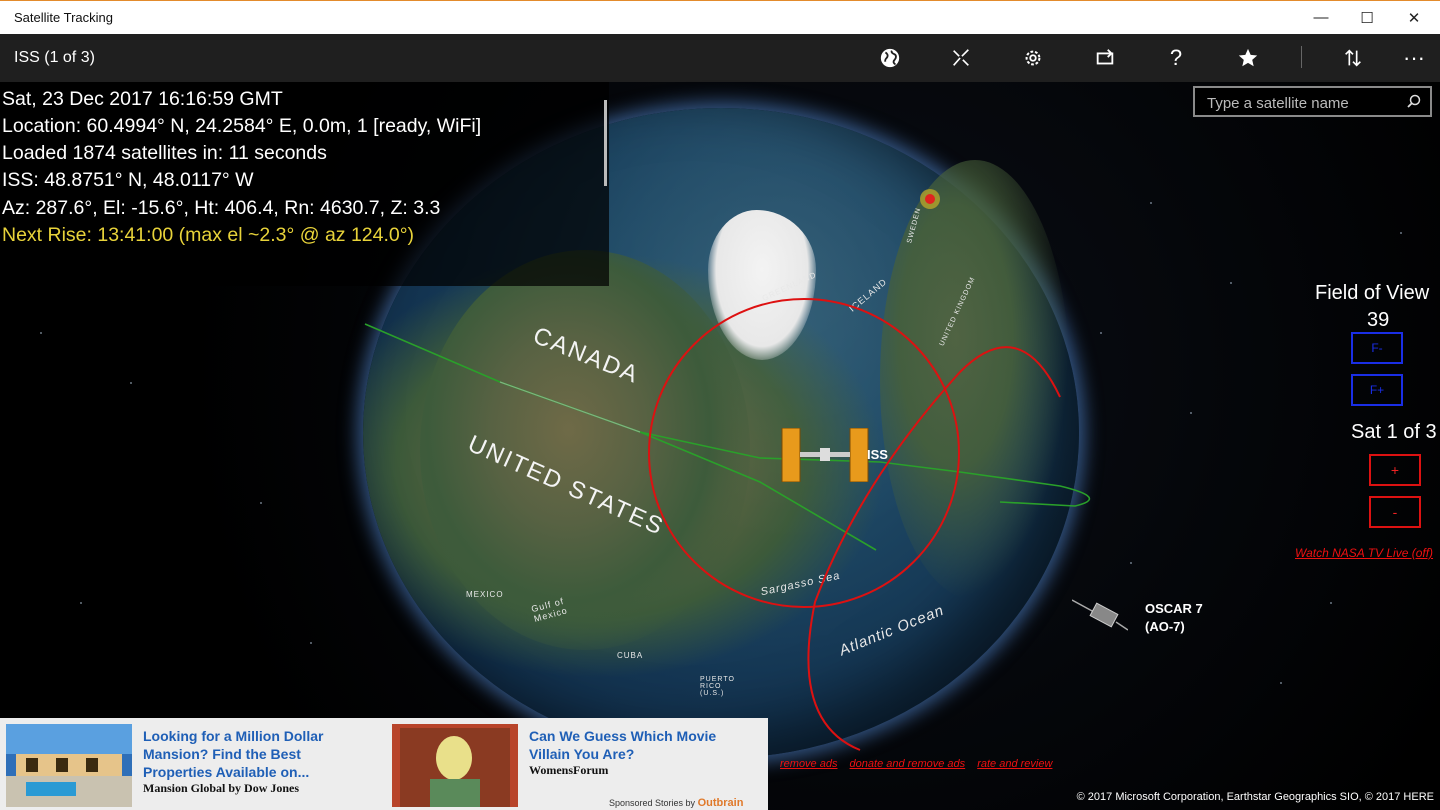 The image size is (1440, 810). I want to click on previous-satellite-button: -, so click(1395, 512).